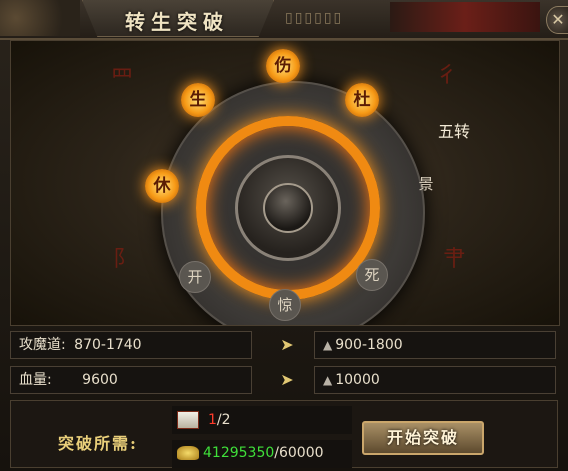 This screenshot has width=568, height=471. Describe the element at coordinates (372, 275) in the screenshot. I see `gate-si: 死` at that location.